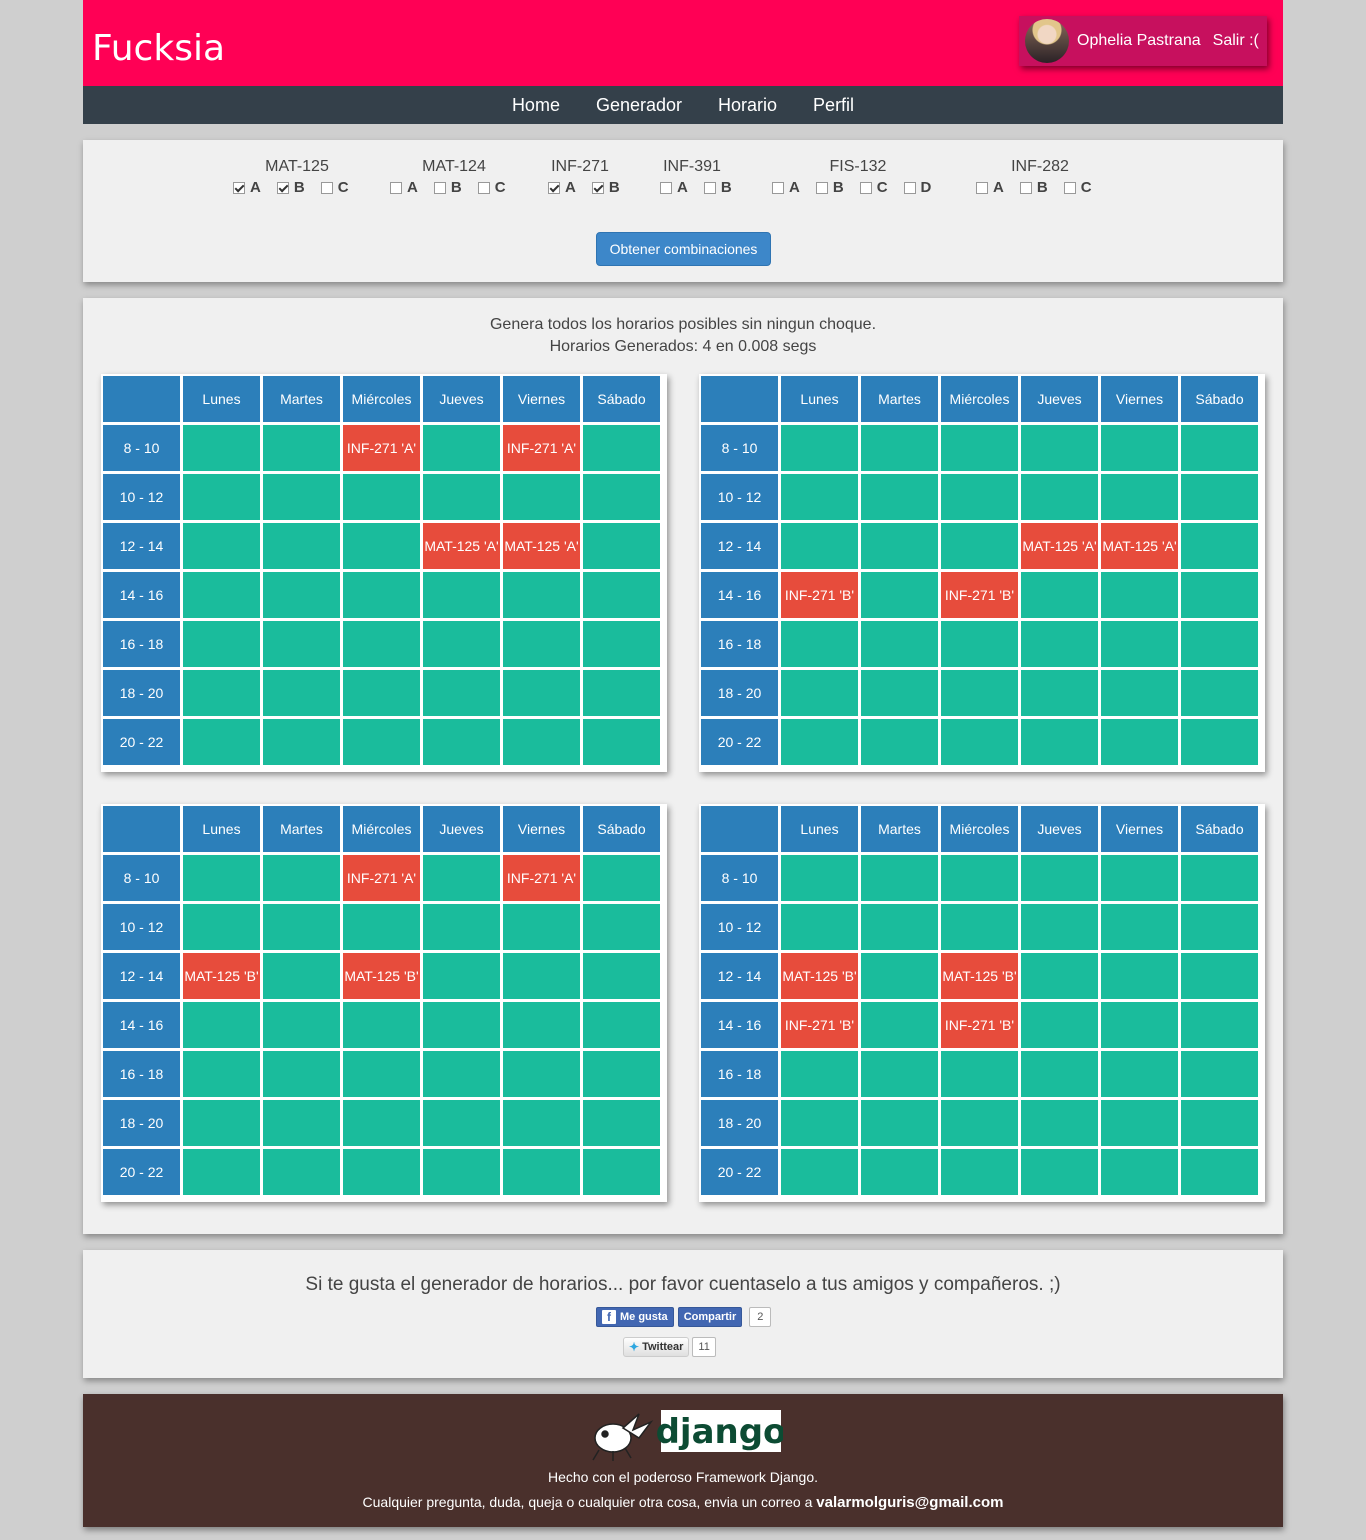 The image size is (1366, 1540). What do you see at coordinates (158, 48) in the screenshot?
I see `brand-title: Fucksia` at bounding box center [158, 48].